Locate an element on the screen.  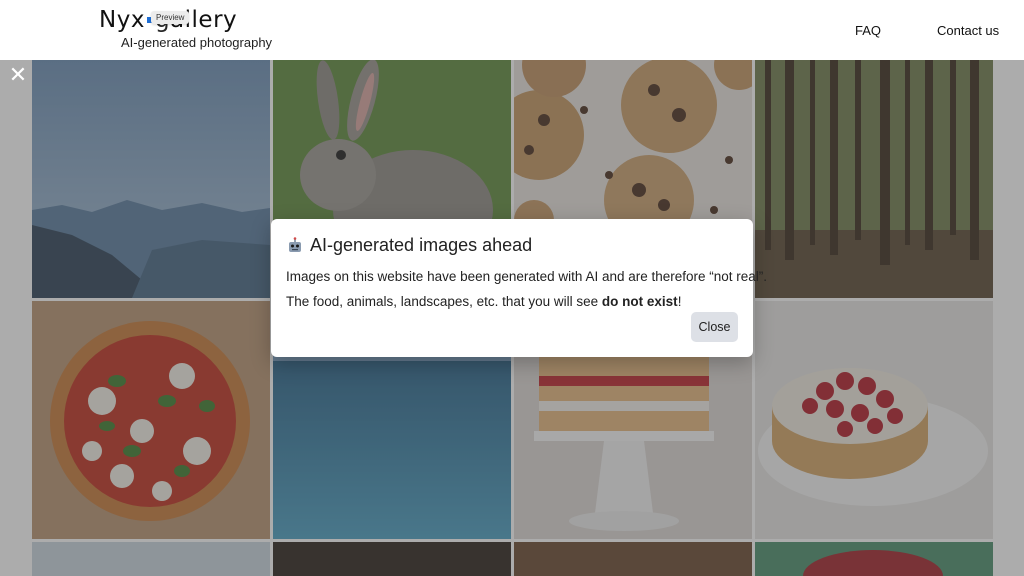
site-logo: Nyxgallery Preview is located at coordinates (168, 20).